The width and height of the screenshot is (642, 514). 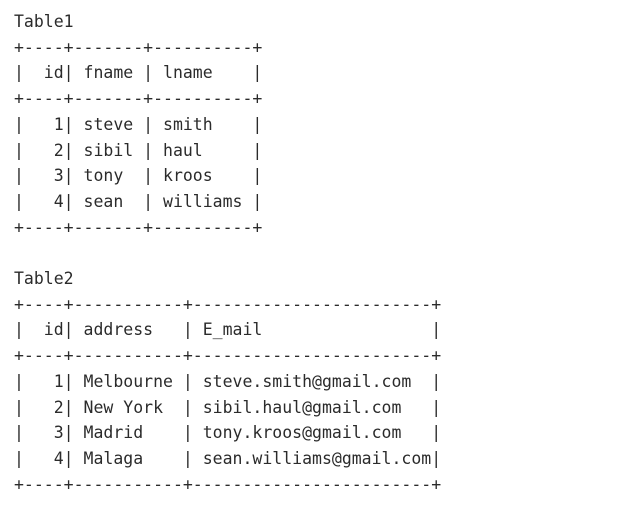 I want to click on spacer-between-tables, so click(x=328, y=253).